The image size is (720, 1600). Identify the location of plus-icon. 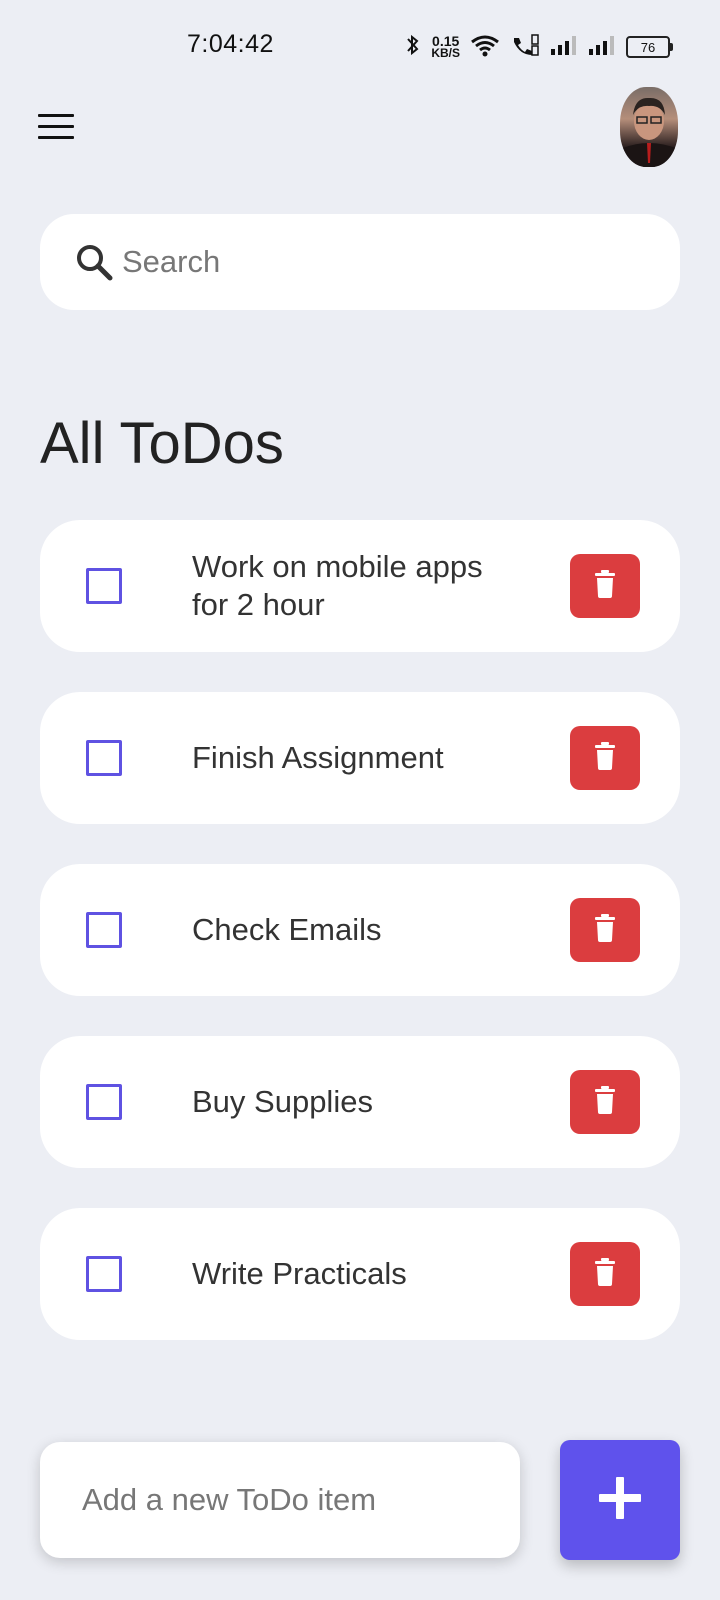
(620, 1500).